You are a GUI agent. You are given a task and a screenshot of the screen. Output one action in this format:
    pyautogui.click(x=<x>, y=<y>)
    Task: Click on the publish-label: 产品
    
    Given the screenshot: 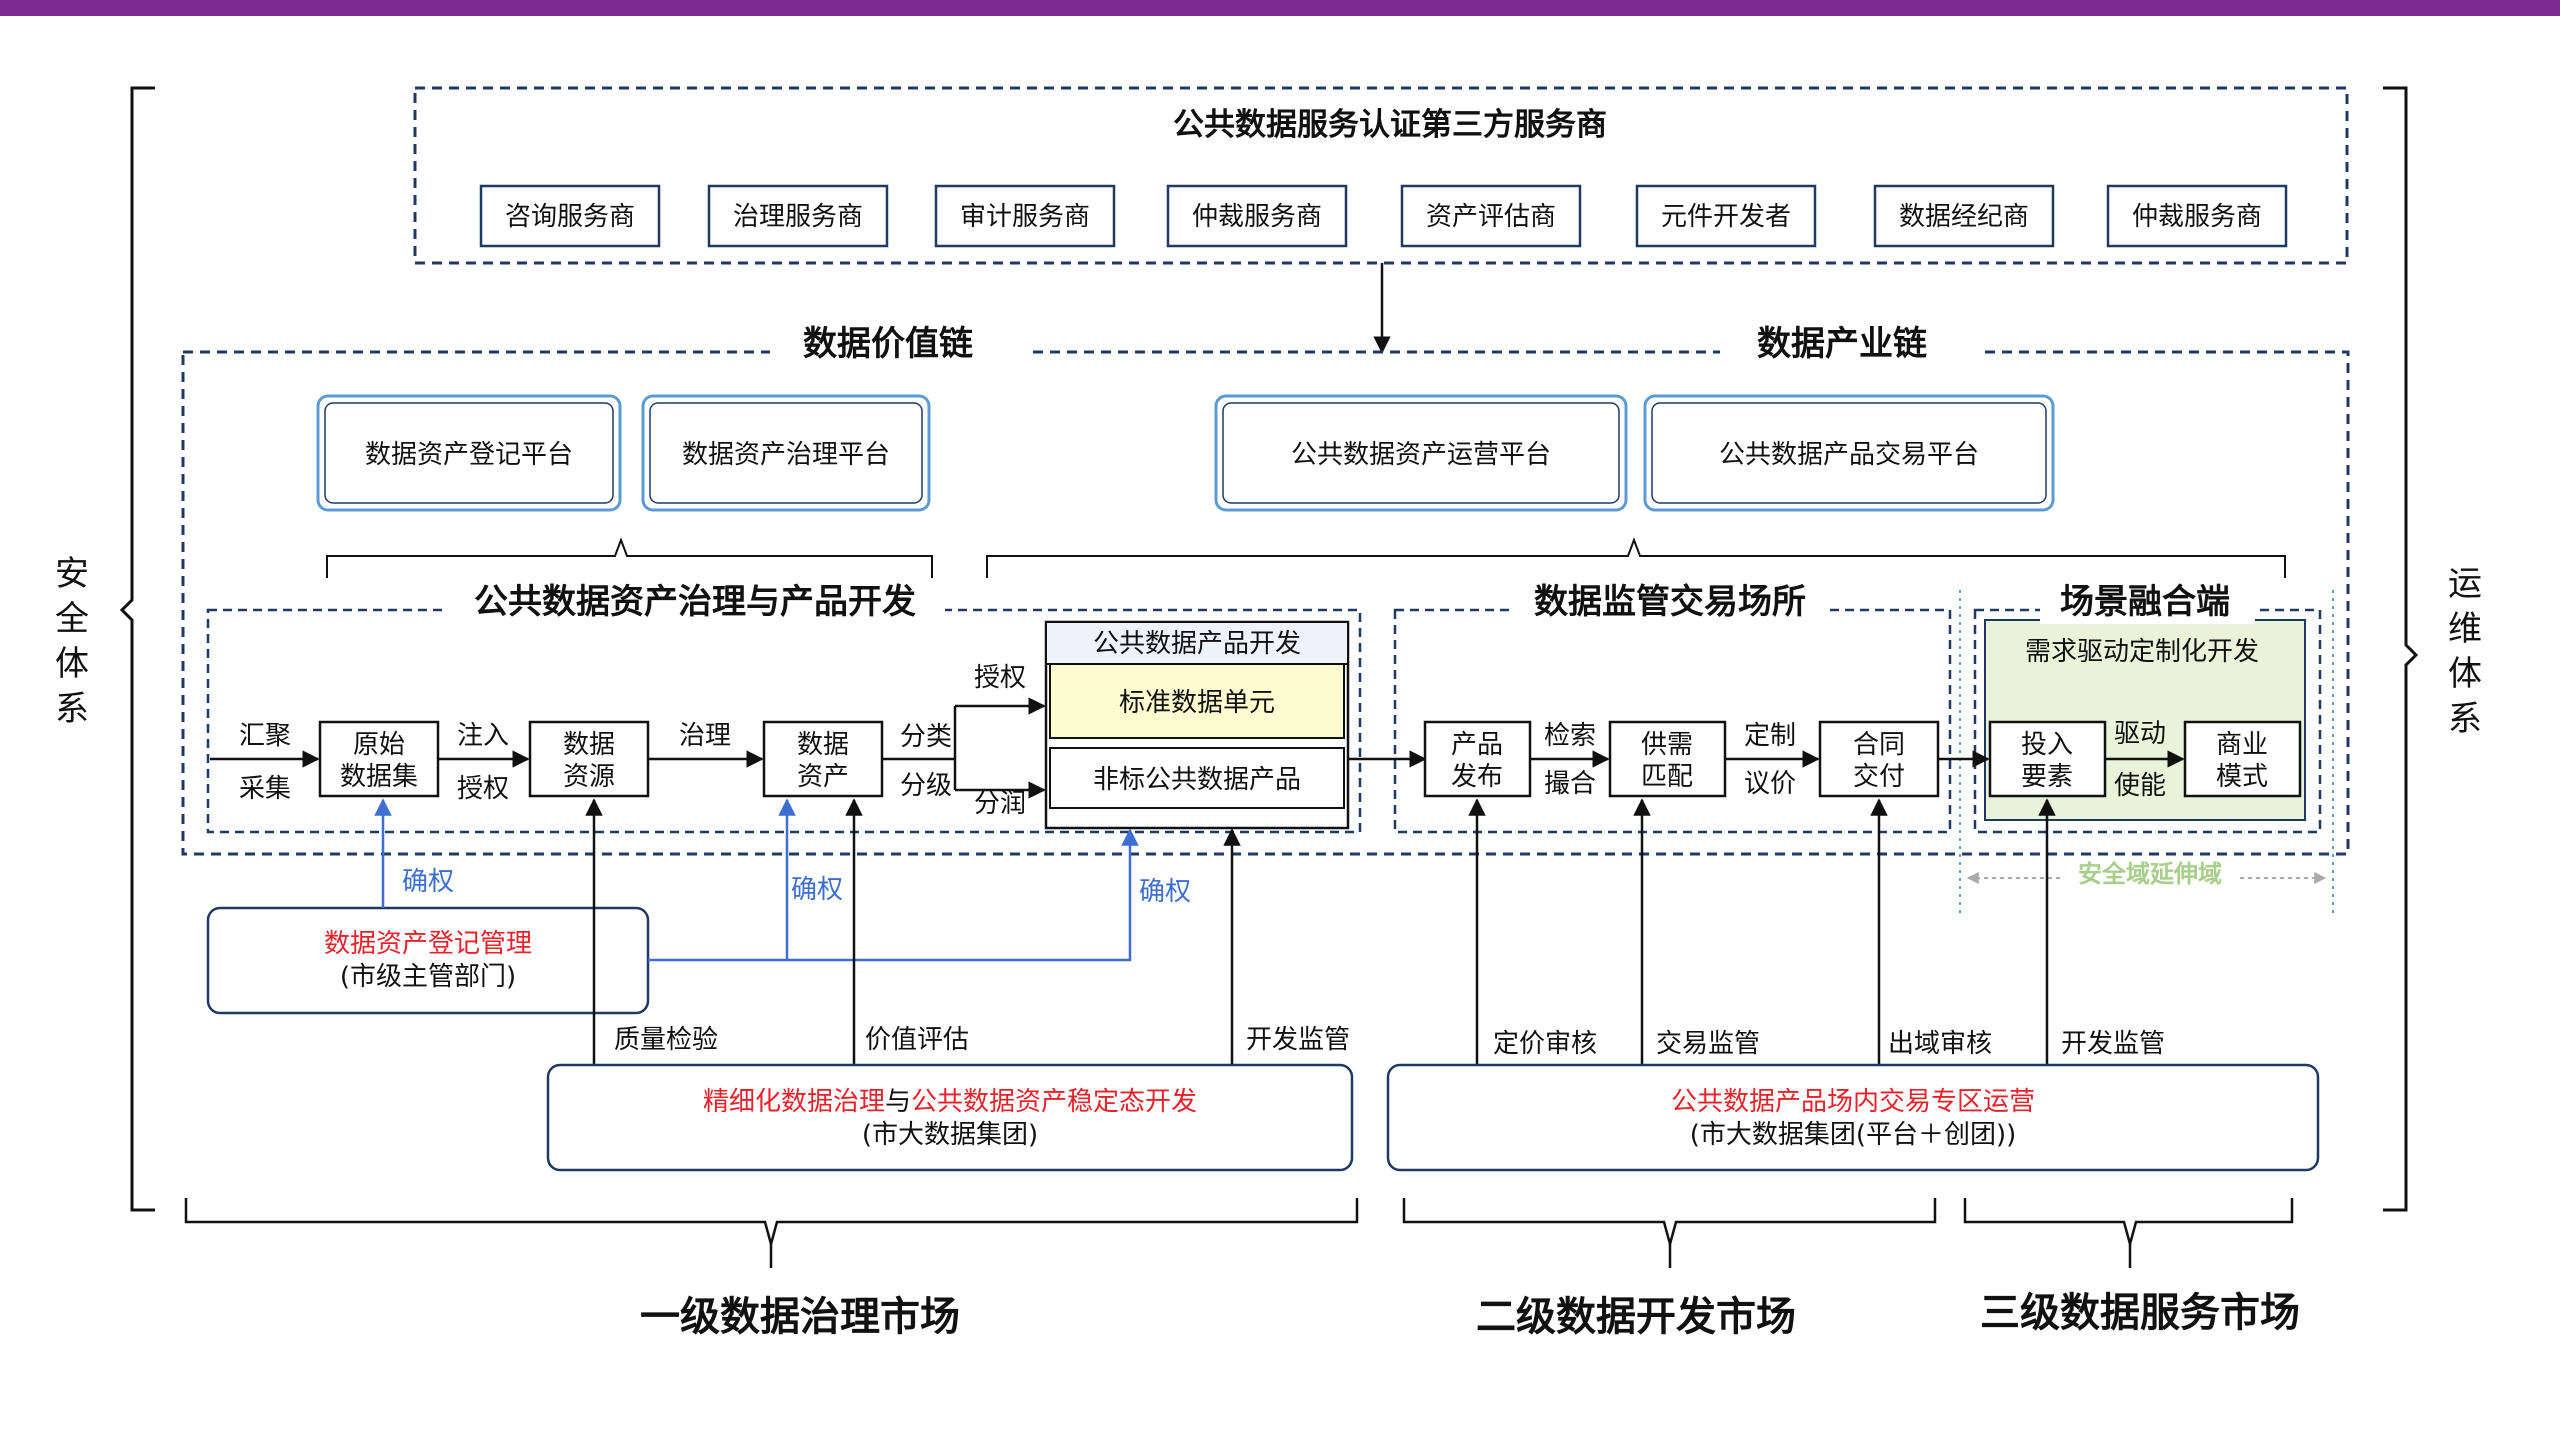 What is the action you would take?
    pyautogui.click(x=1477, y=745)
    